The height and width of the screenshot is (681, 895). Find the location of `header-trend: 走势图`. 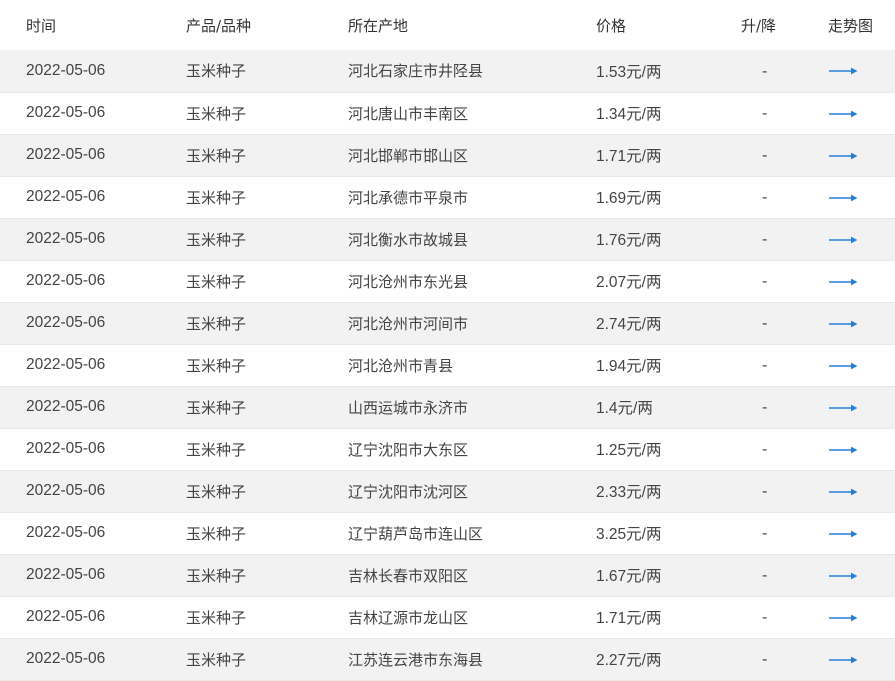

header-trend: 走势图 is located at coordinates (851, 25).